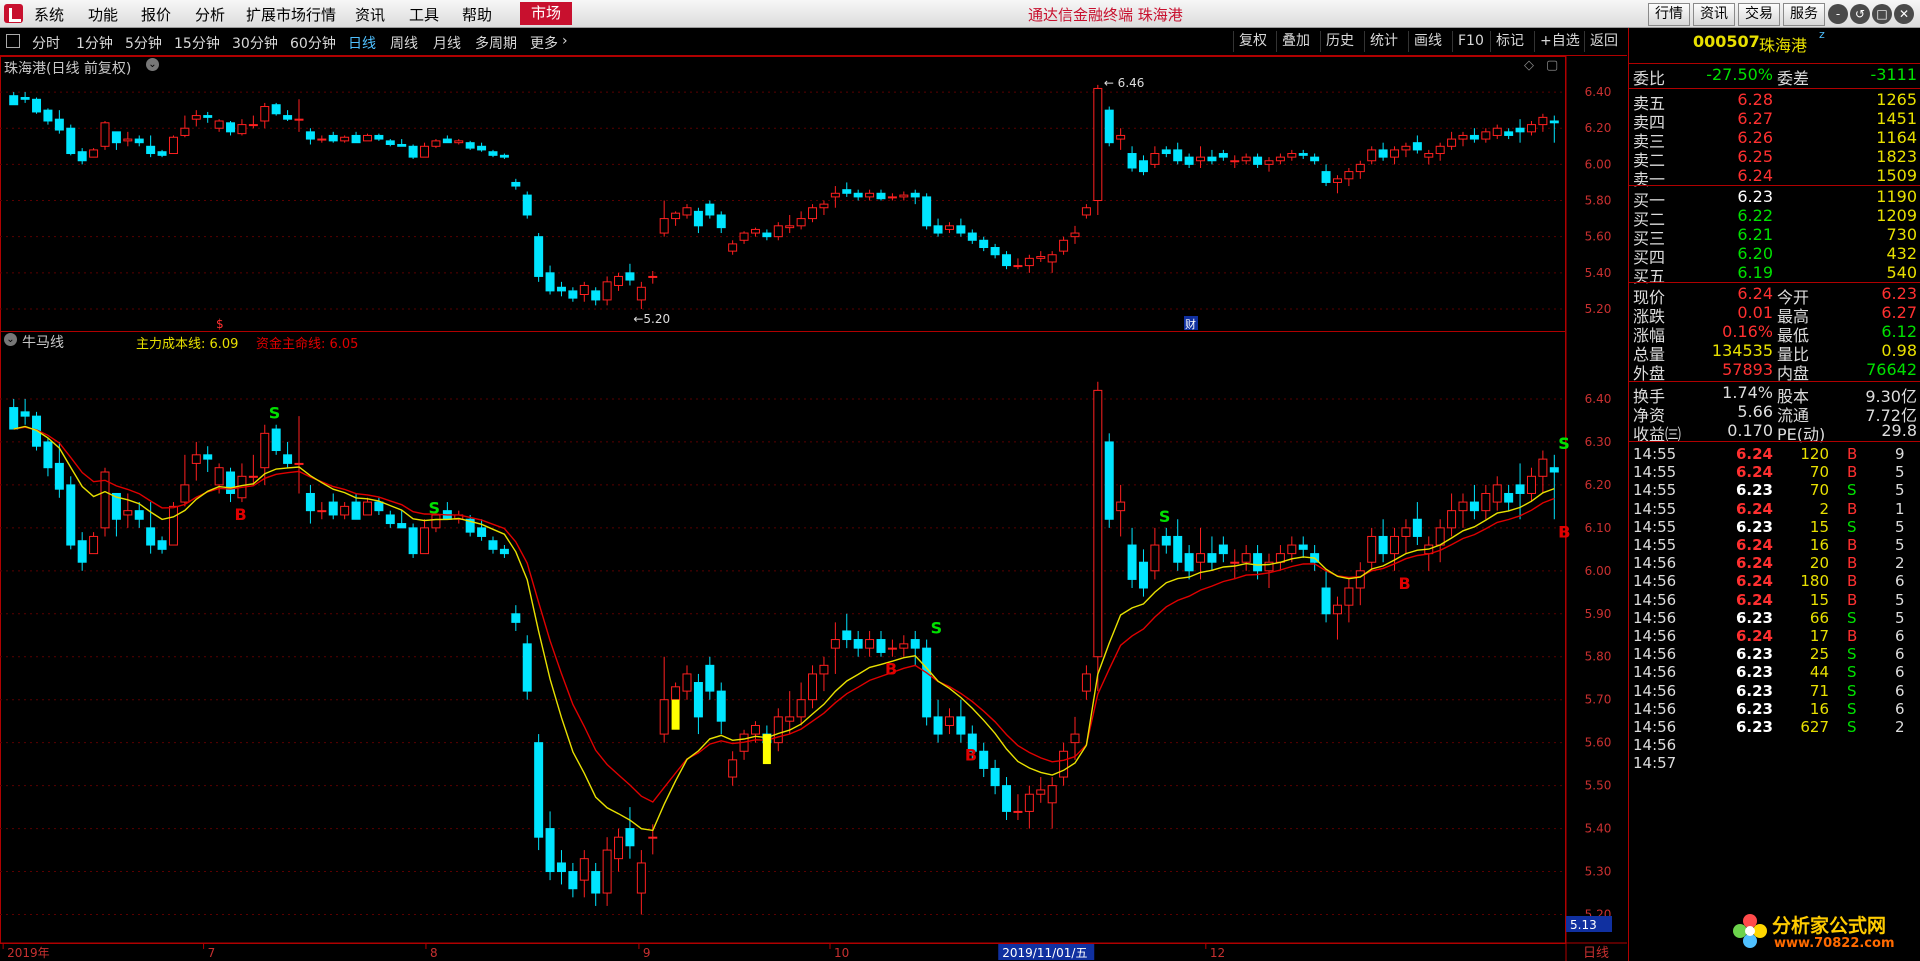 This screenshot has height=961, width=1920. What do you see at coordinates (1509, 41) in the screenshot?
I see `tool-mark: 标记` at bounding box center [1509, 41].